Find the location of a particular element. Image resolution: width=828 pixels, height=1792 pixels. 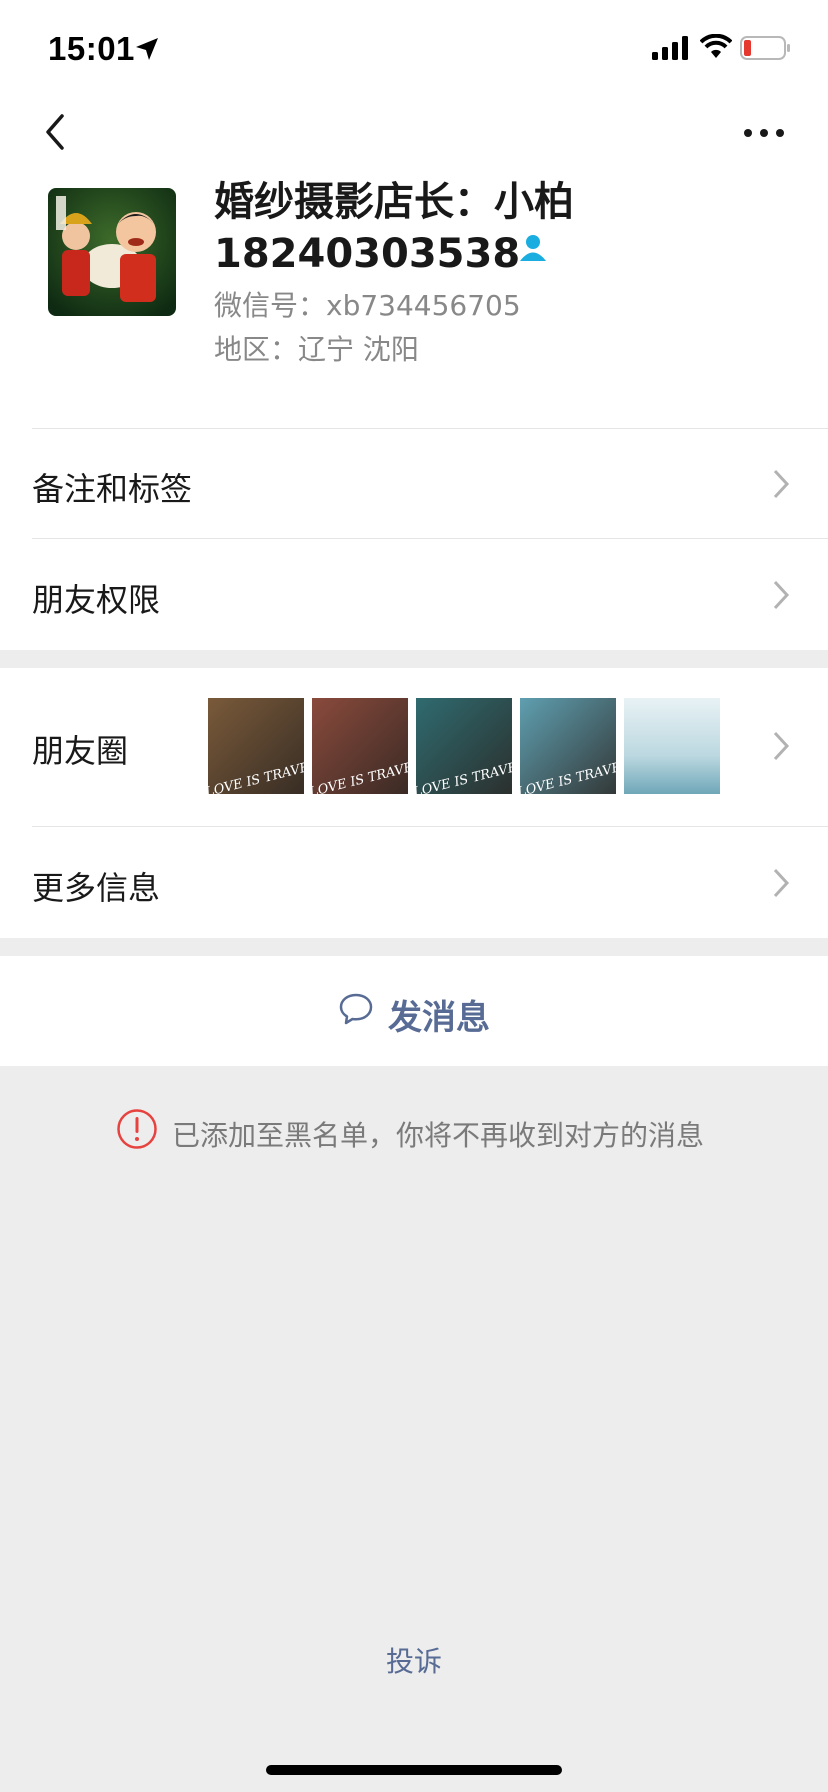

navigation-bar is located at coordinates (414, 137).